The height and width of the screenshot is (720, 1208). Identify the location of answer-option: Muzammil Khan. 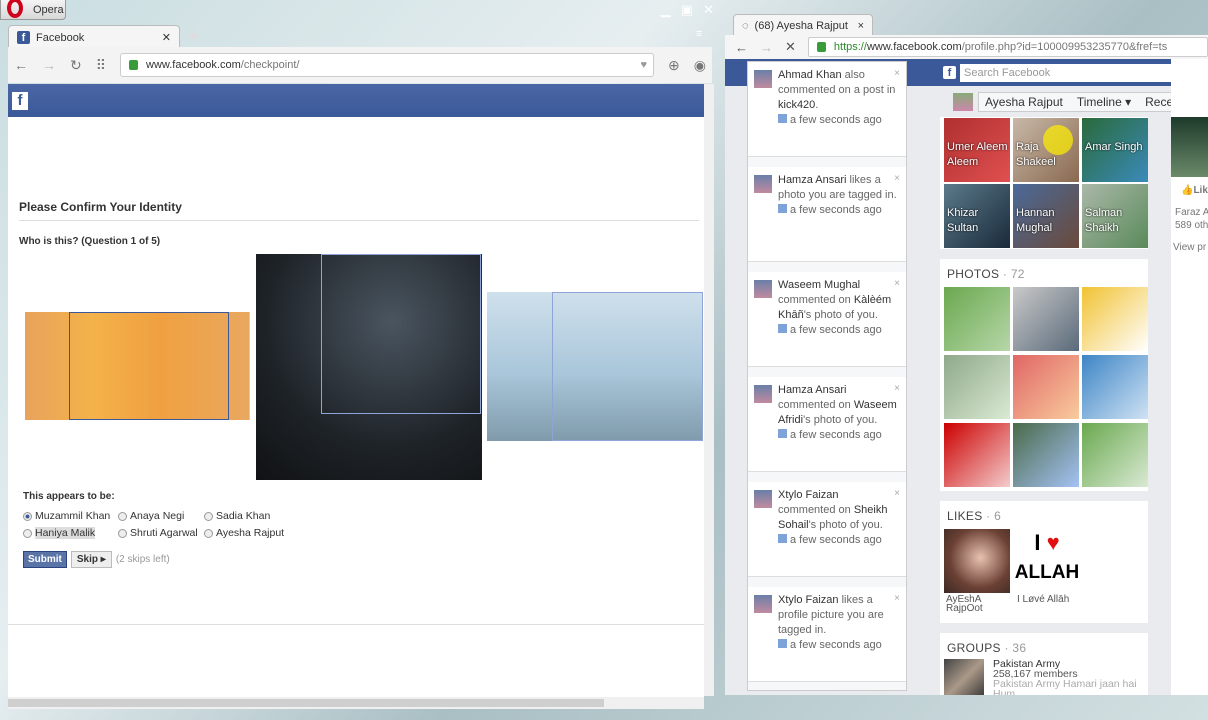
(70, 516).